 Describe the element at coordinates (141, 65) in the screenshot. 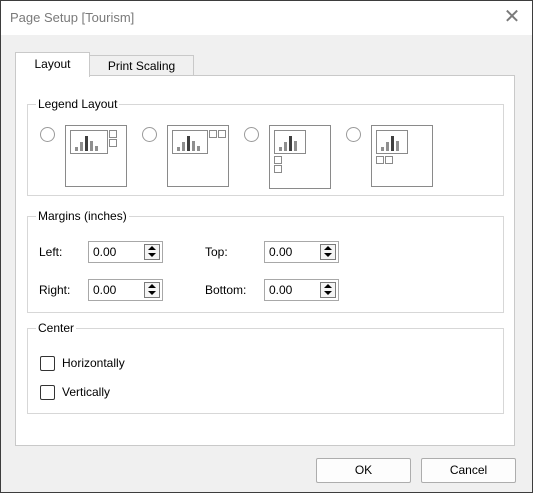

I see `tab-print-scaling: Print Scaling` at that location.